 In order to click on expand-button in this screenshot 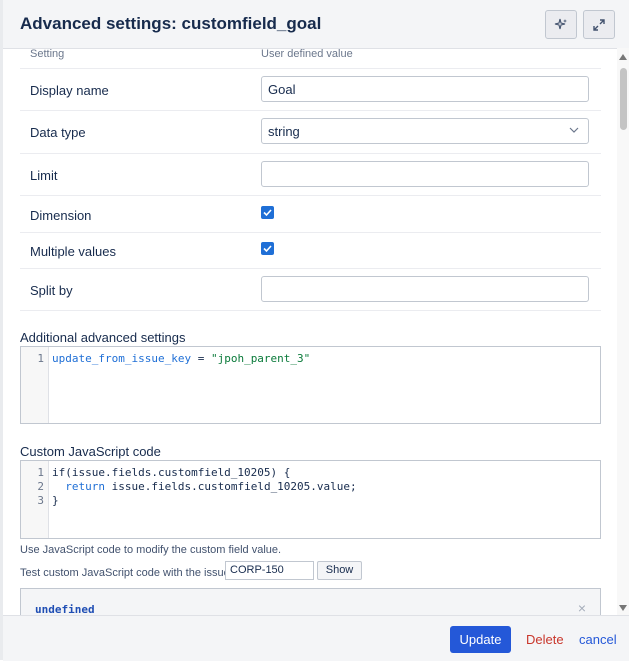, I will do `click(599, 24)`.